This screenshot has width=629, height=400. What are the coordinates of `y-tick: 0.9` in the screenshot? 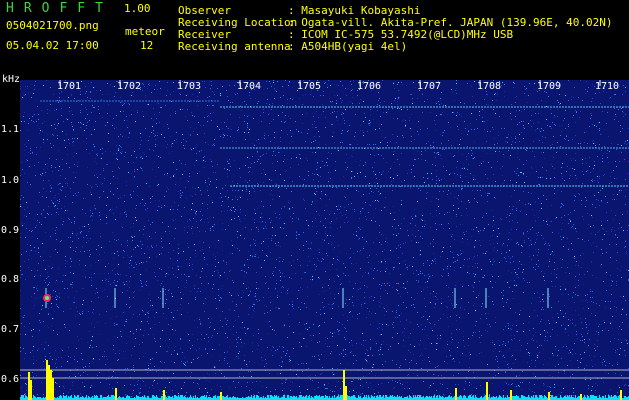 It's located at (10, 230).